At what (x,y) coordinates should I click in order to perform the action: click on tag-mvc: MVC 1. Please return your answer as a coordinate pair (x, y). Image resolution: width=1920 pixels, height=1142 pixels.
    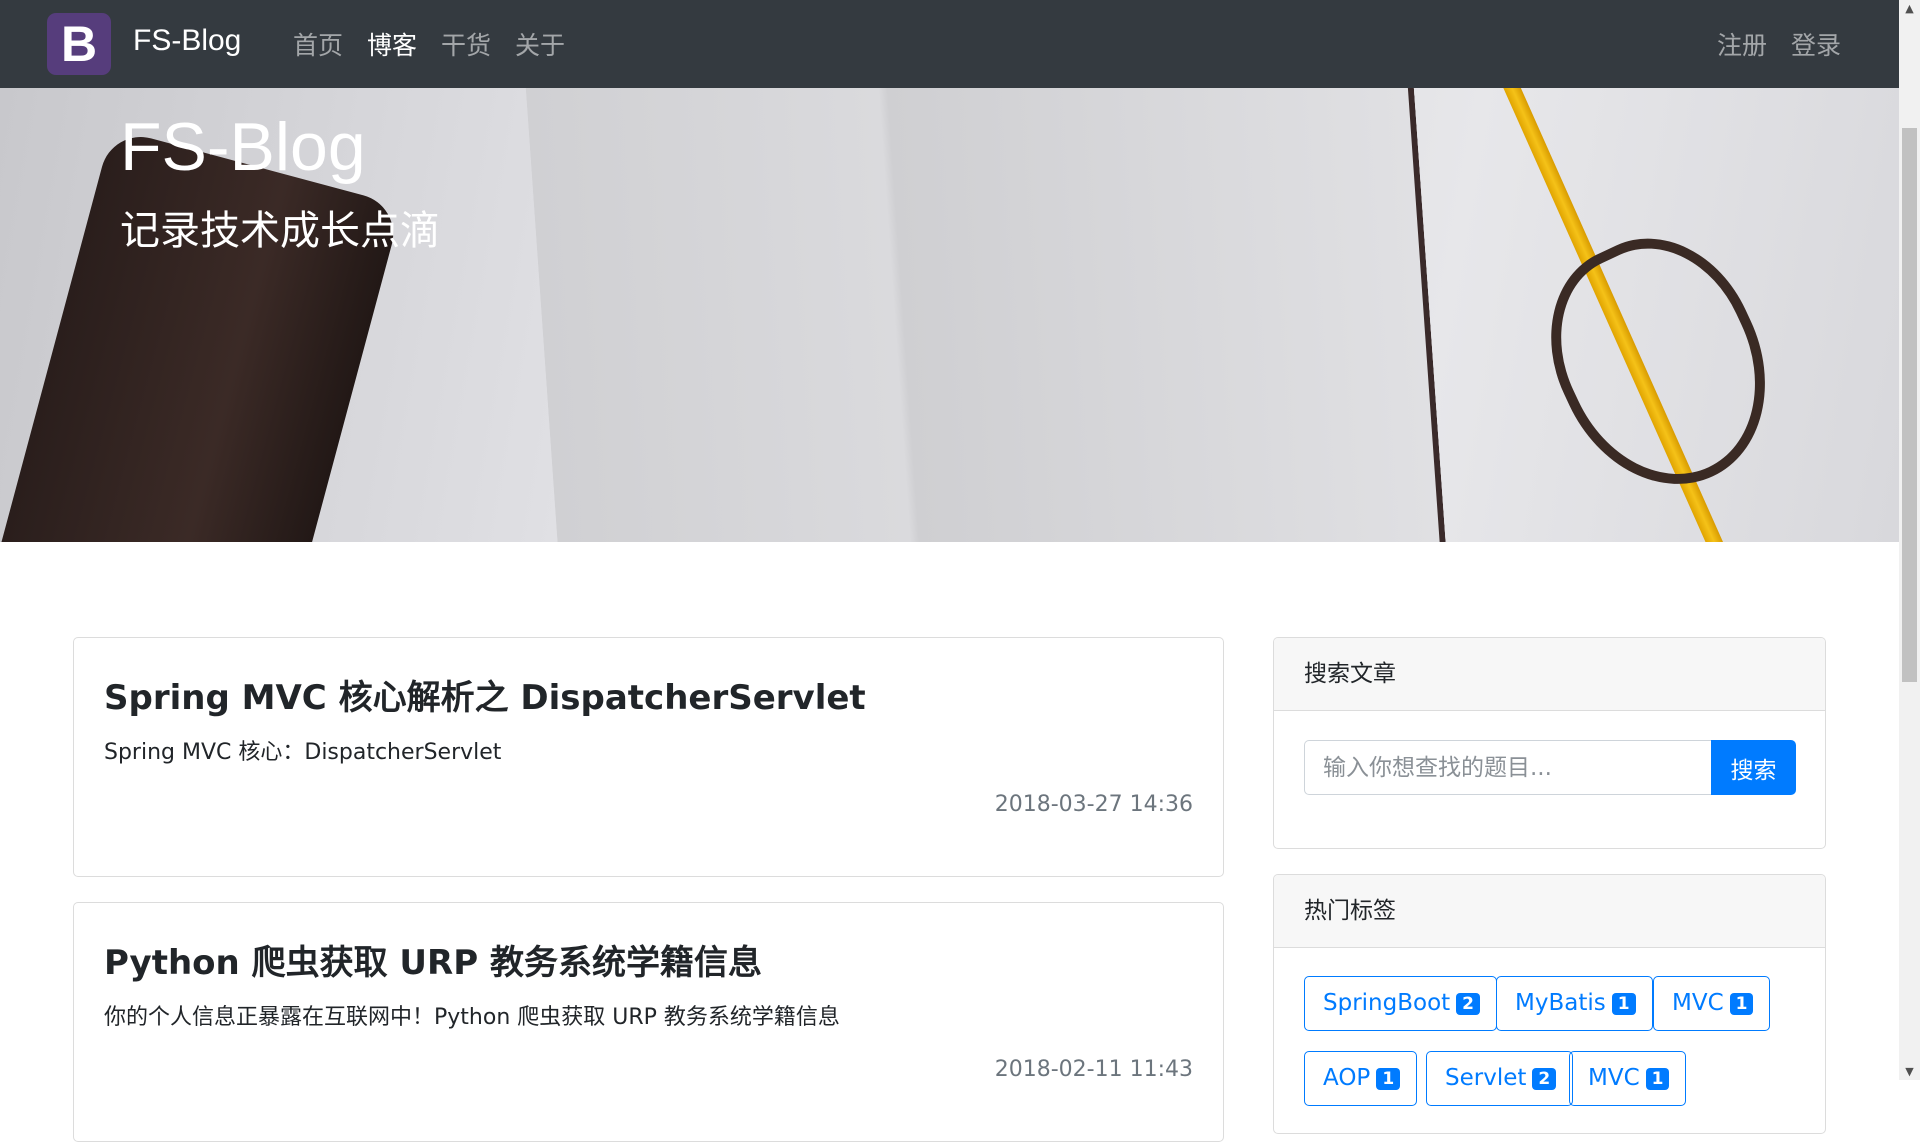
    Looking at the image, I should click on (1712, 1003).